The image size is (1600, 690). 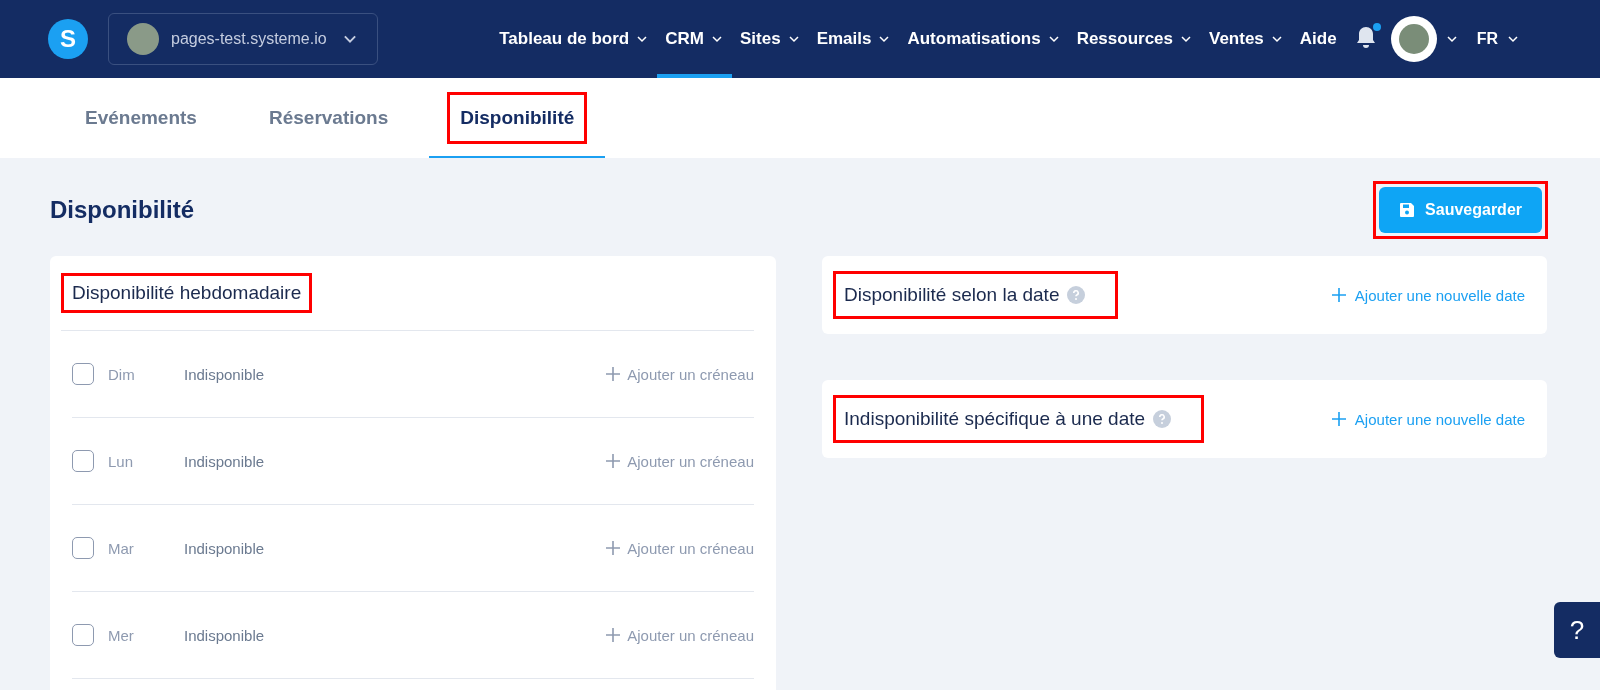 What do you see at coordinates (1577, 630) in the screenshot?
I see `help-button: ?` at bounding box center [1577, 630].